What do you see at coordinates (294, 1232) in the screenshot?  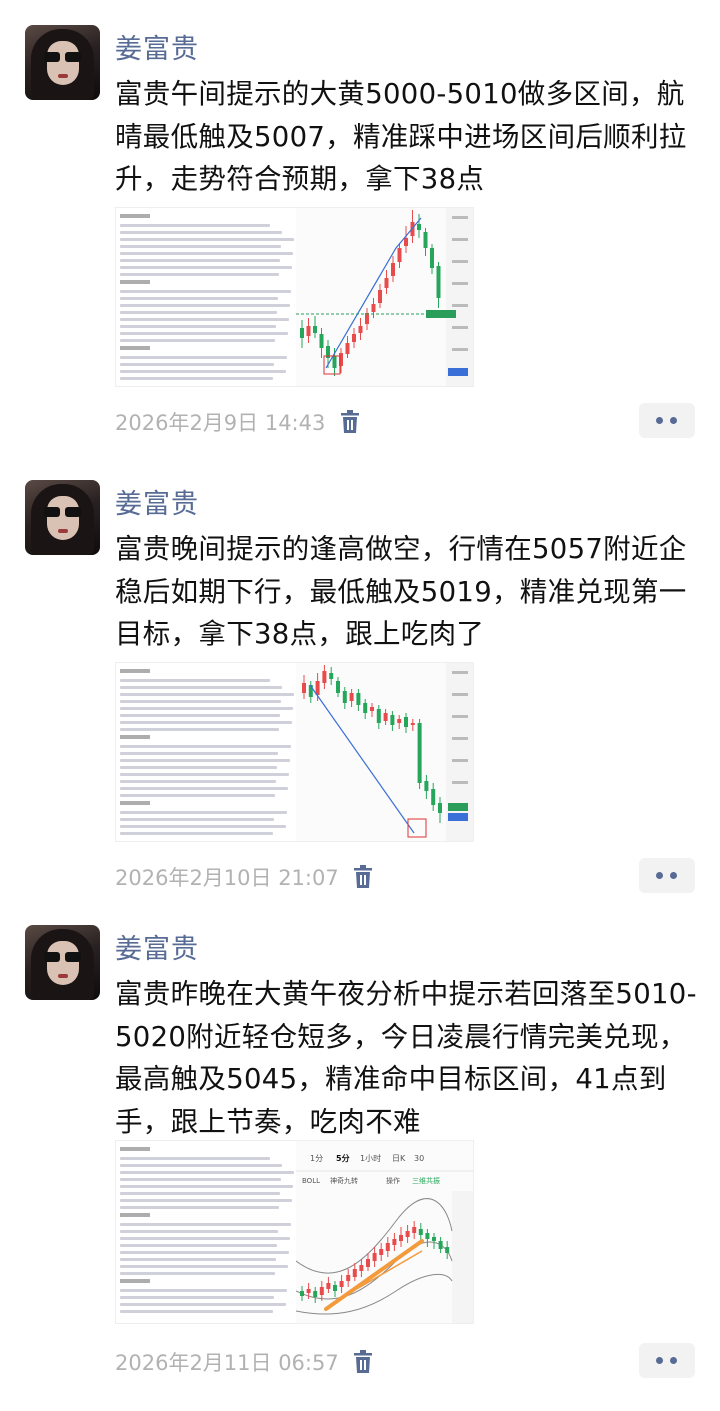 I see `post-image: 1分 5分 1小时 日K 30 BOLL 神奇九转 操作 三维共振` at bounding box center [294, 1232].